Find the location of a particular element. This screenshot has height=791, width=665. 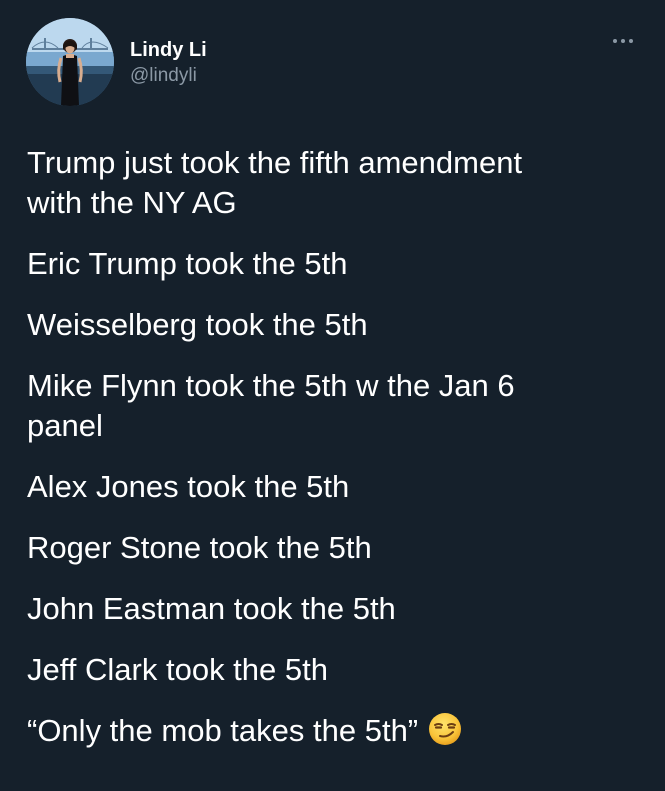

tweet-line-last: “Only the mob takes the 5th” is located at coordinates (333, 733).